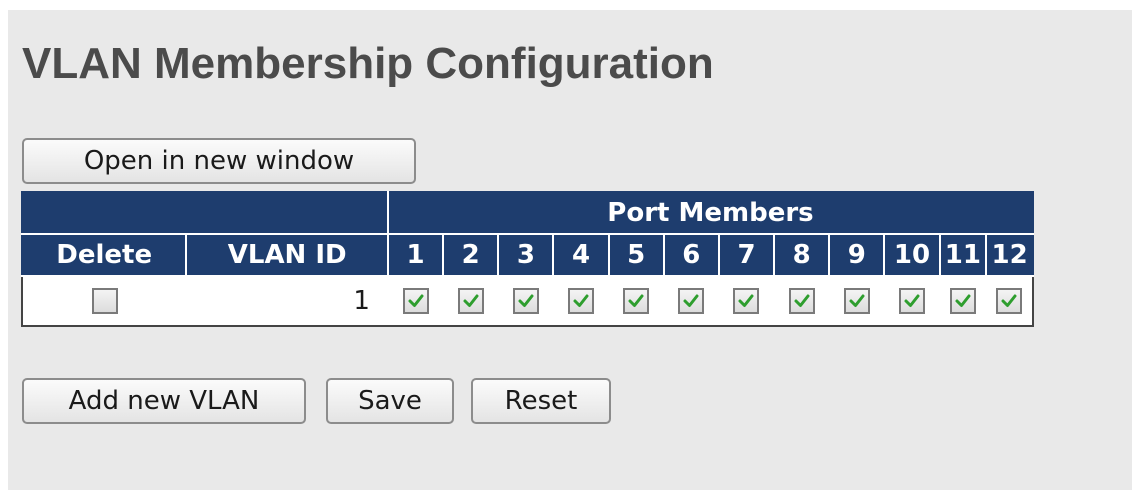 Image resolution: width=1132 pixels, height=490 pixels. I want to click on port-6-member-checkbox, so click(691, 301).